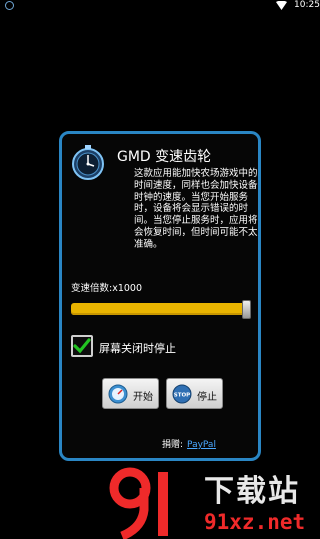  What do you see at coordinates (281, 5) in the screenshot?
I see `wifi-icon` at bounding box center [281, 5].